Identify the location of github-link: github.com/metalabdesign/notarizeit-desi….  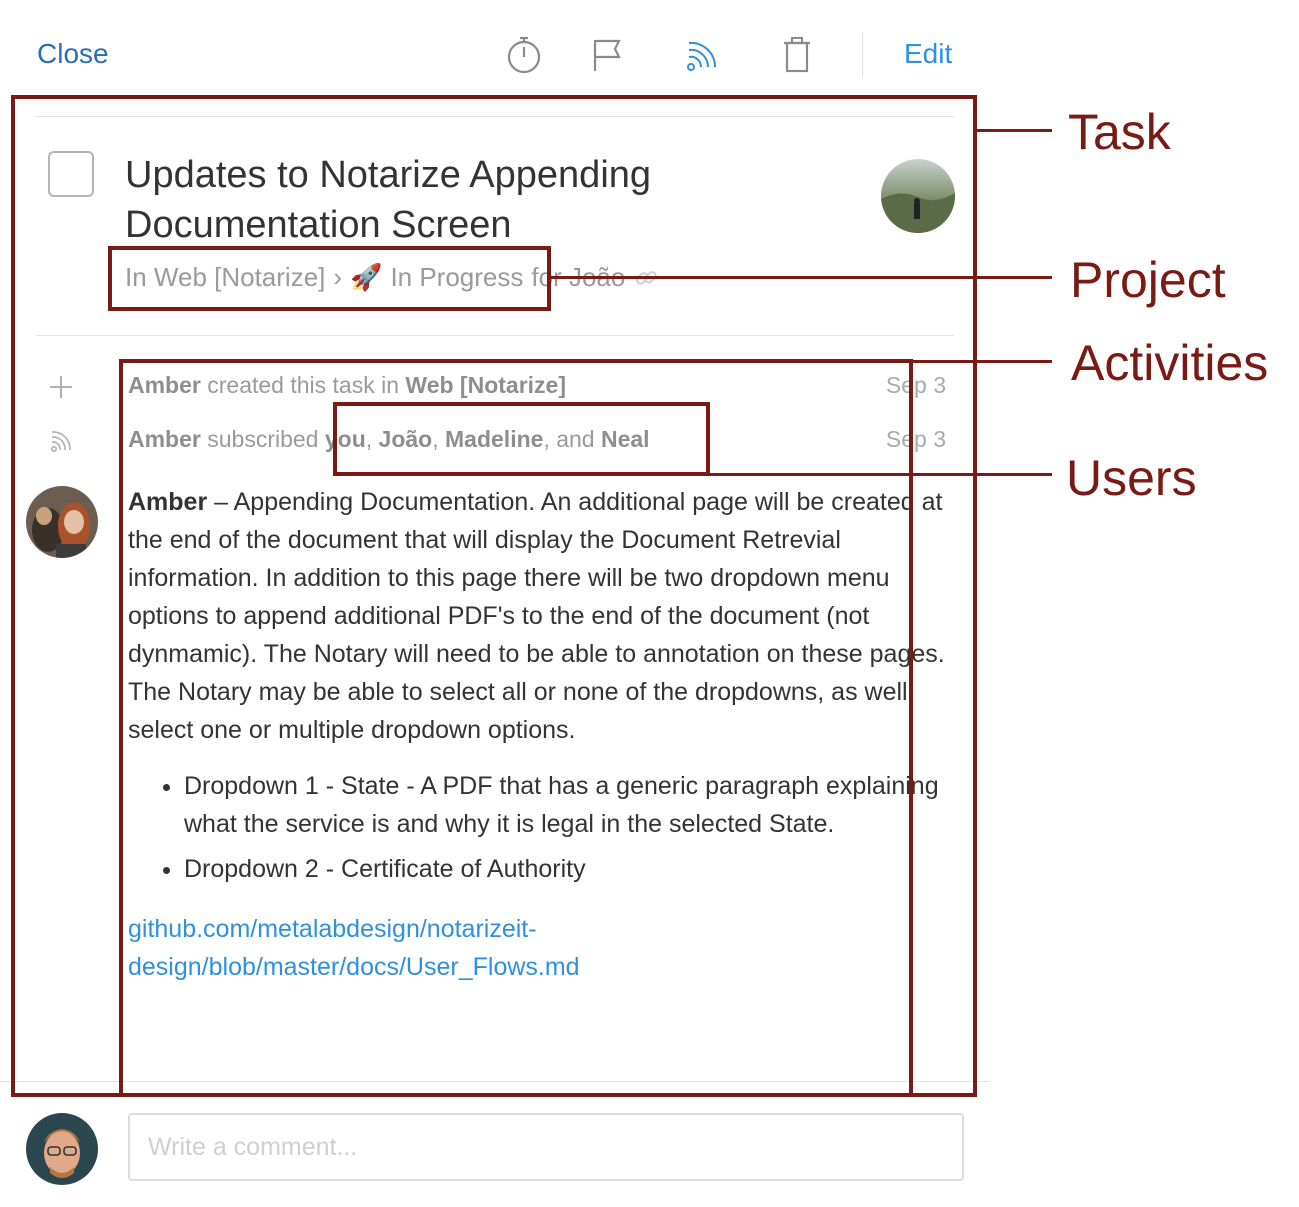
(538, 948).